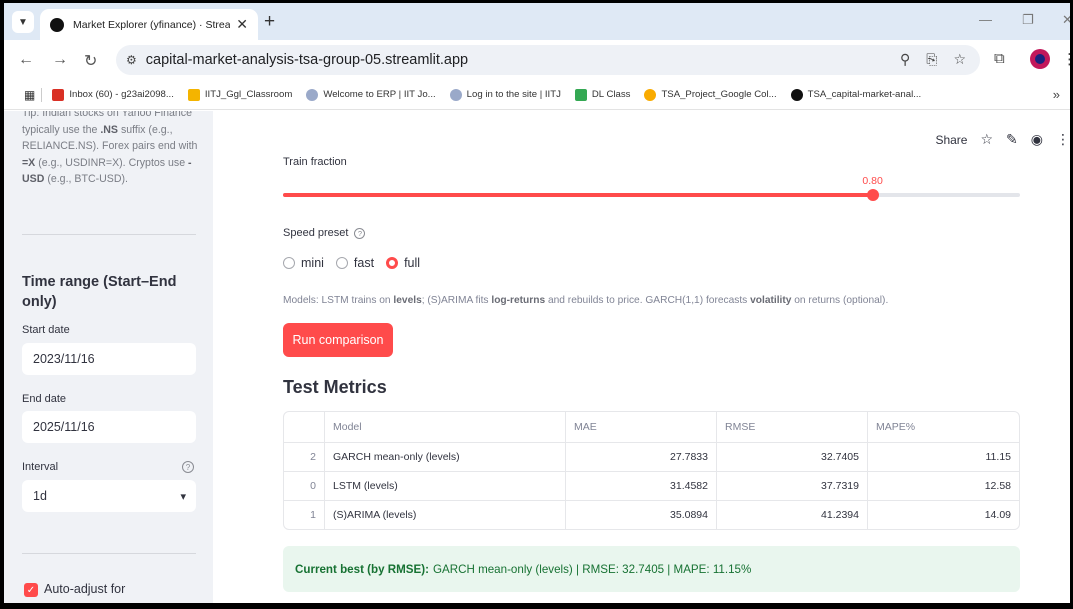 The image size is (1073, 609). Describe the element at coordinates (872, 195) in the screenshot. I see `slider-thumb` at that location.